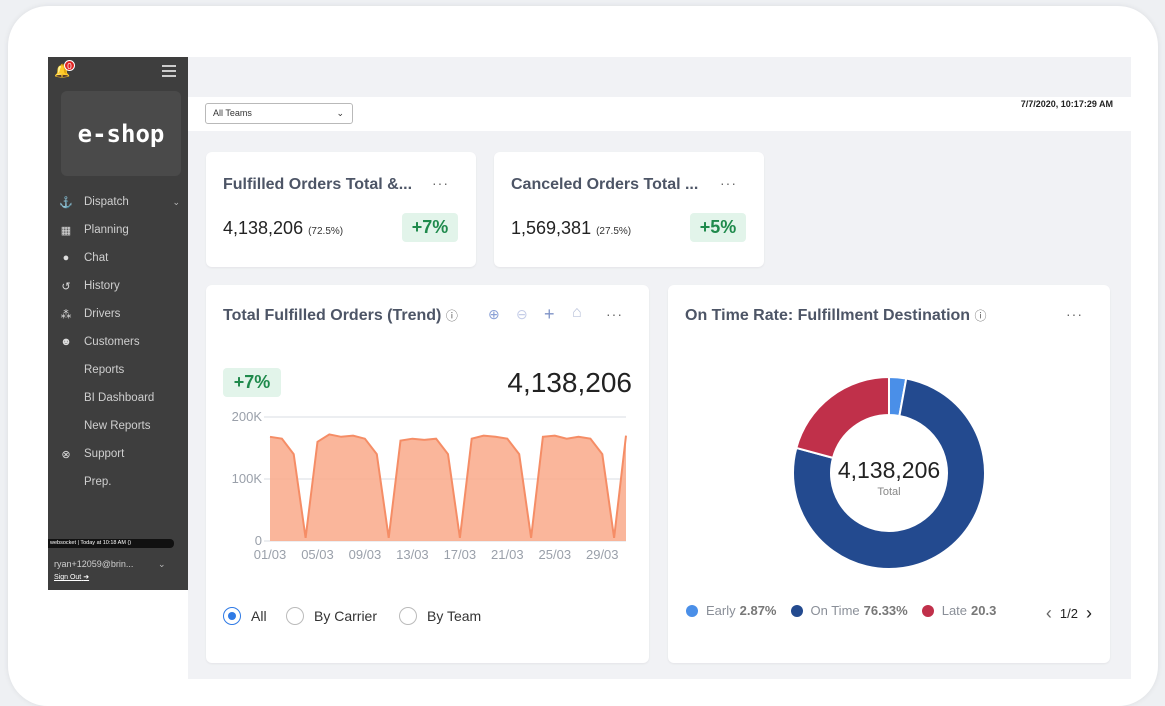 Image resolution: width=1165 pixels, height=706 pixels. Describe the element at coordinates (69, 65) in the screenshot. I see `notification-badge: 0` at that location.